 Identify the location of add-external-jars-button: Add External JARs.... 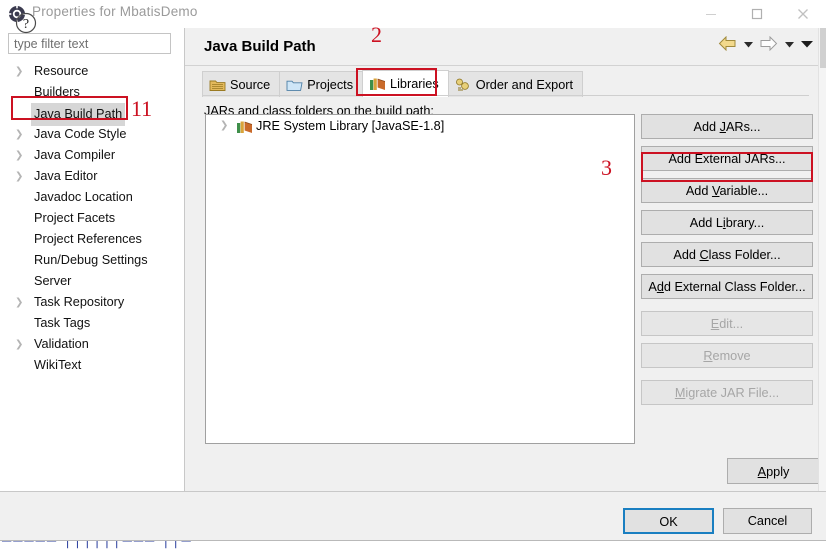
(727, 158).